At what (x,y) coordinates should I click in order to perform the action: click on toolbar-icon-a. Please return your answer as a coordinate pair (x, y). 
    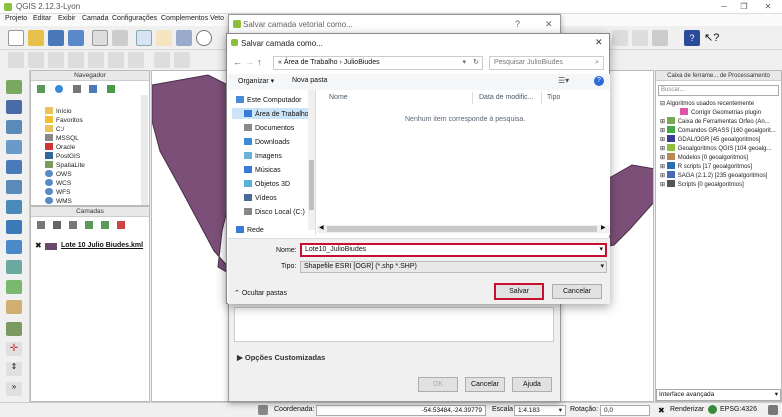
    Looking at the image, I should click on (620, 38).